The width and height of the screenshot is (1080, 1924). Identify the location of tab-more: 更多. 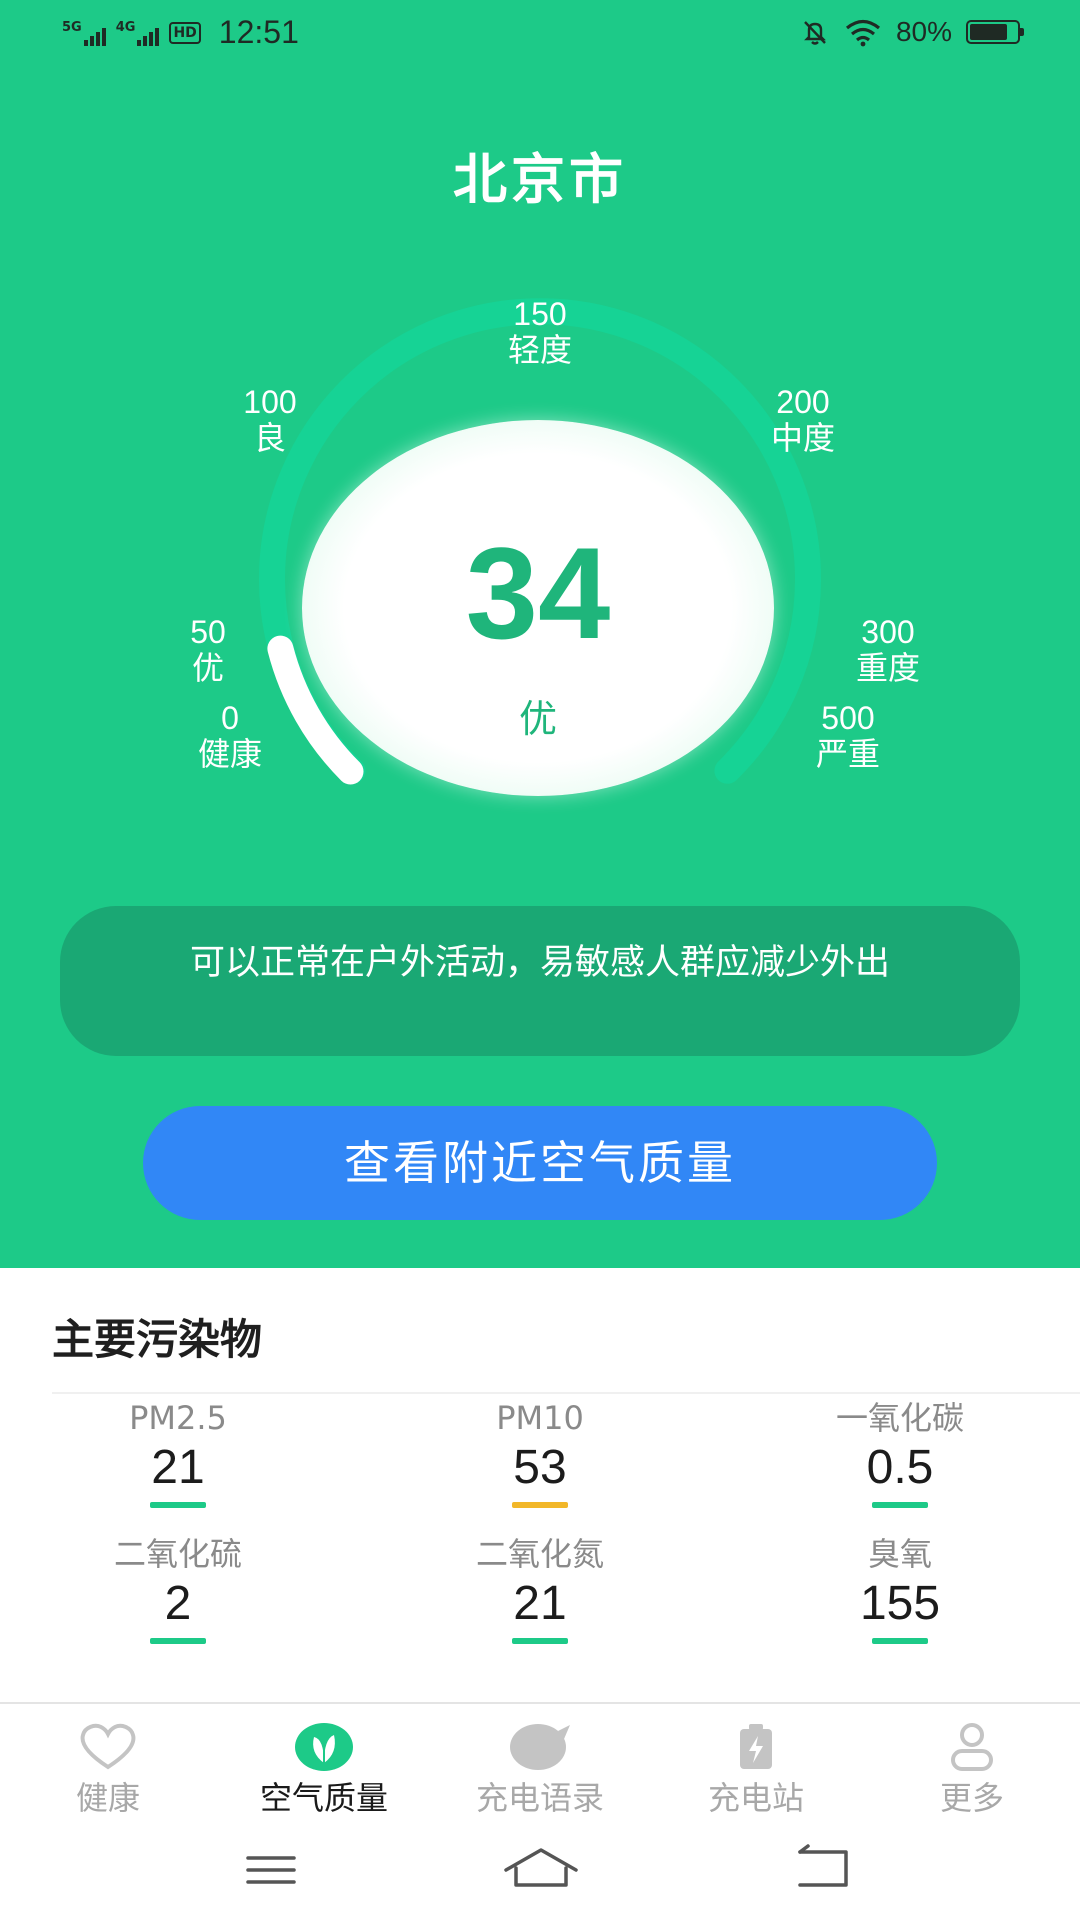
(972, 1768).